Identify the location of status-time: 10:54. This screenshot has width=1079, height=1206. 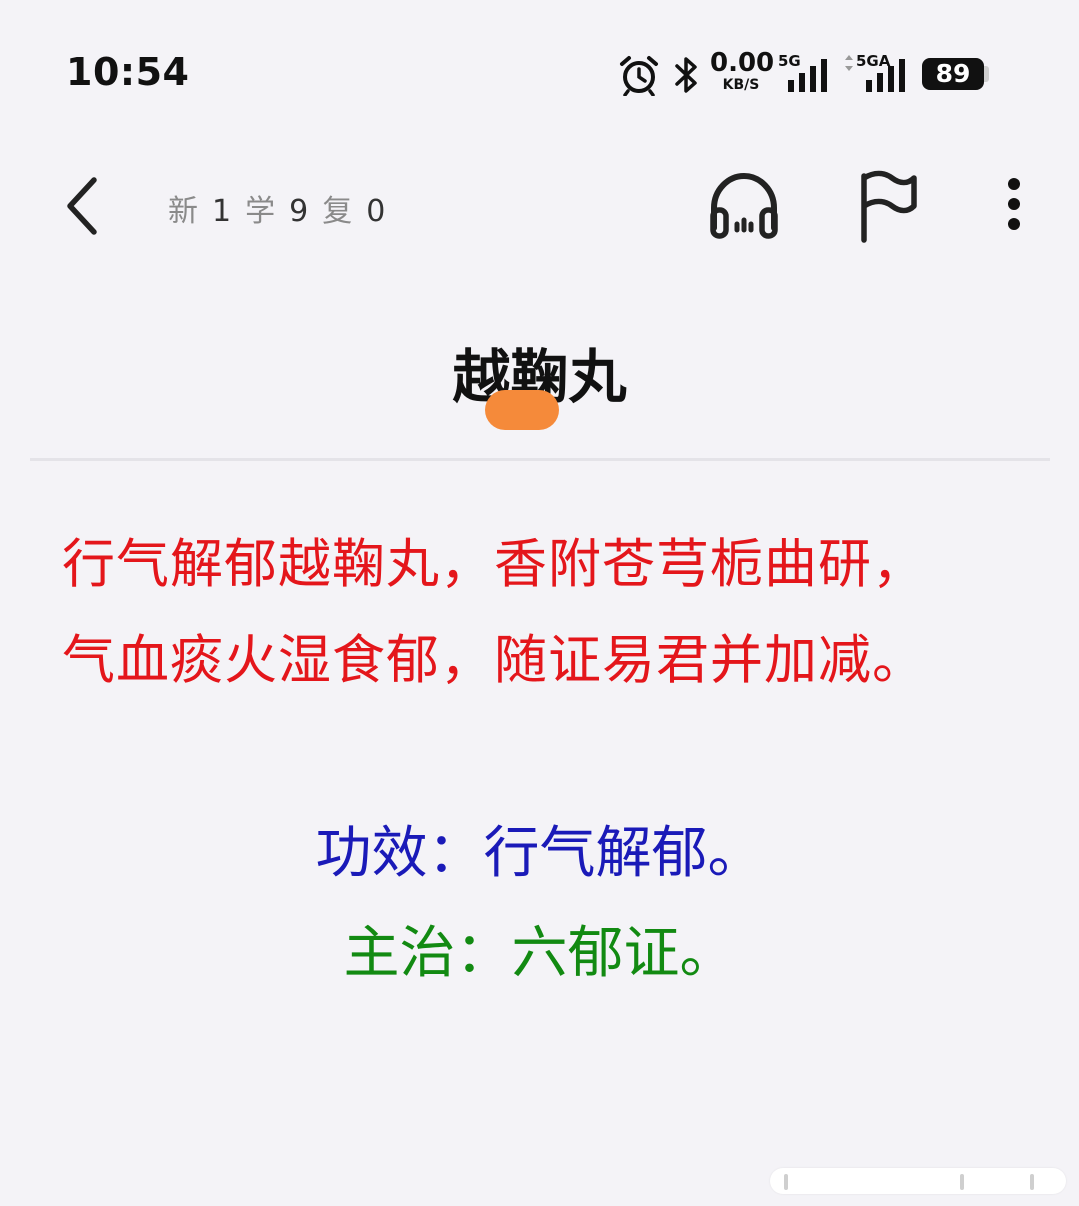
(128, 72).